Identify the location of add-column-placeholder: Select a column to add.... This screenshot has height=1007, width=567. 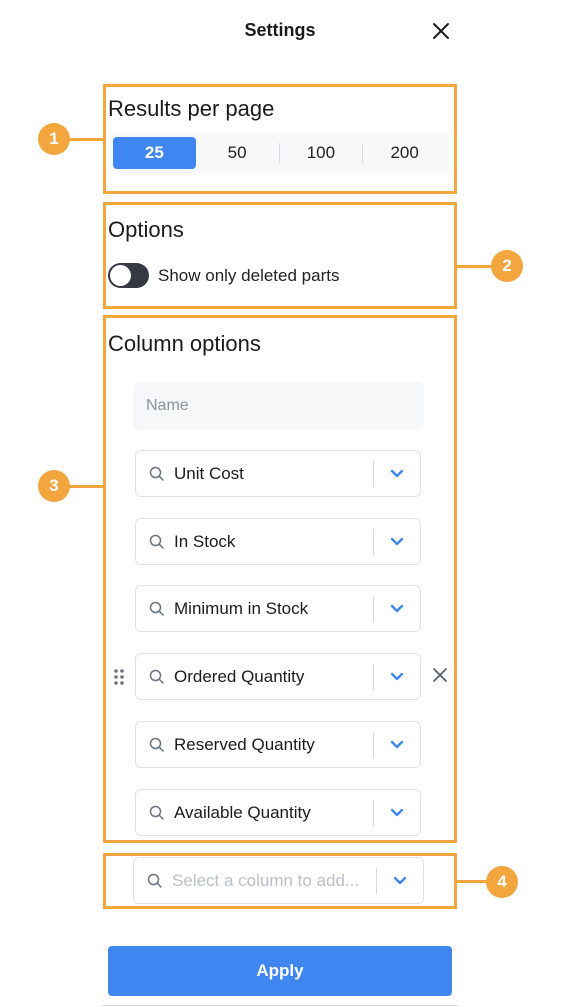
(266, 880).